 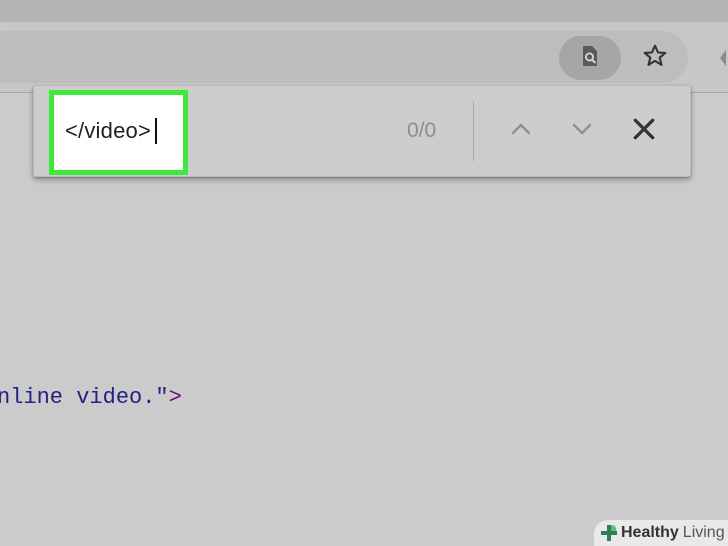 I want to click on find-input-highlight: </video>, so click(x=118, y=132).